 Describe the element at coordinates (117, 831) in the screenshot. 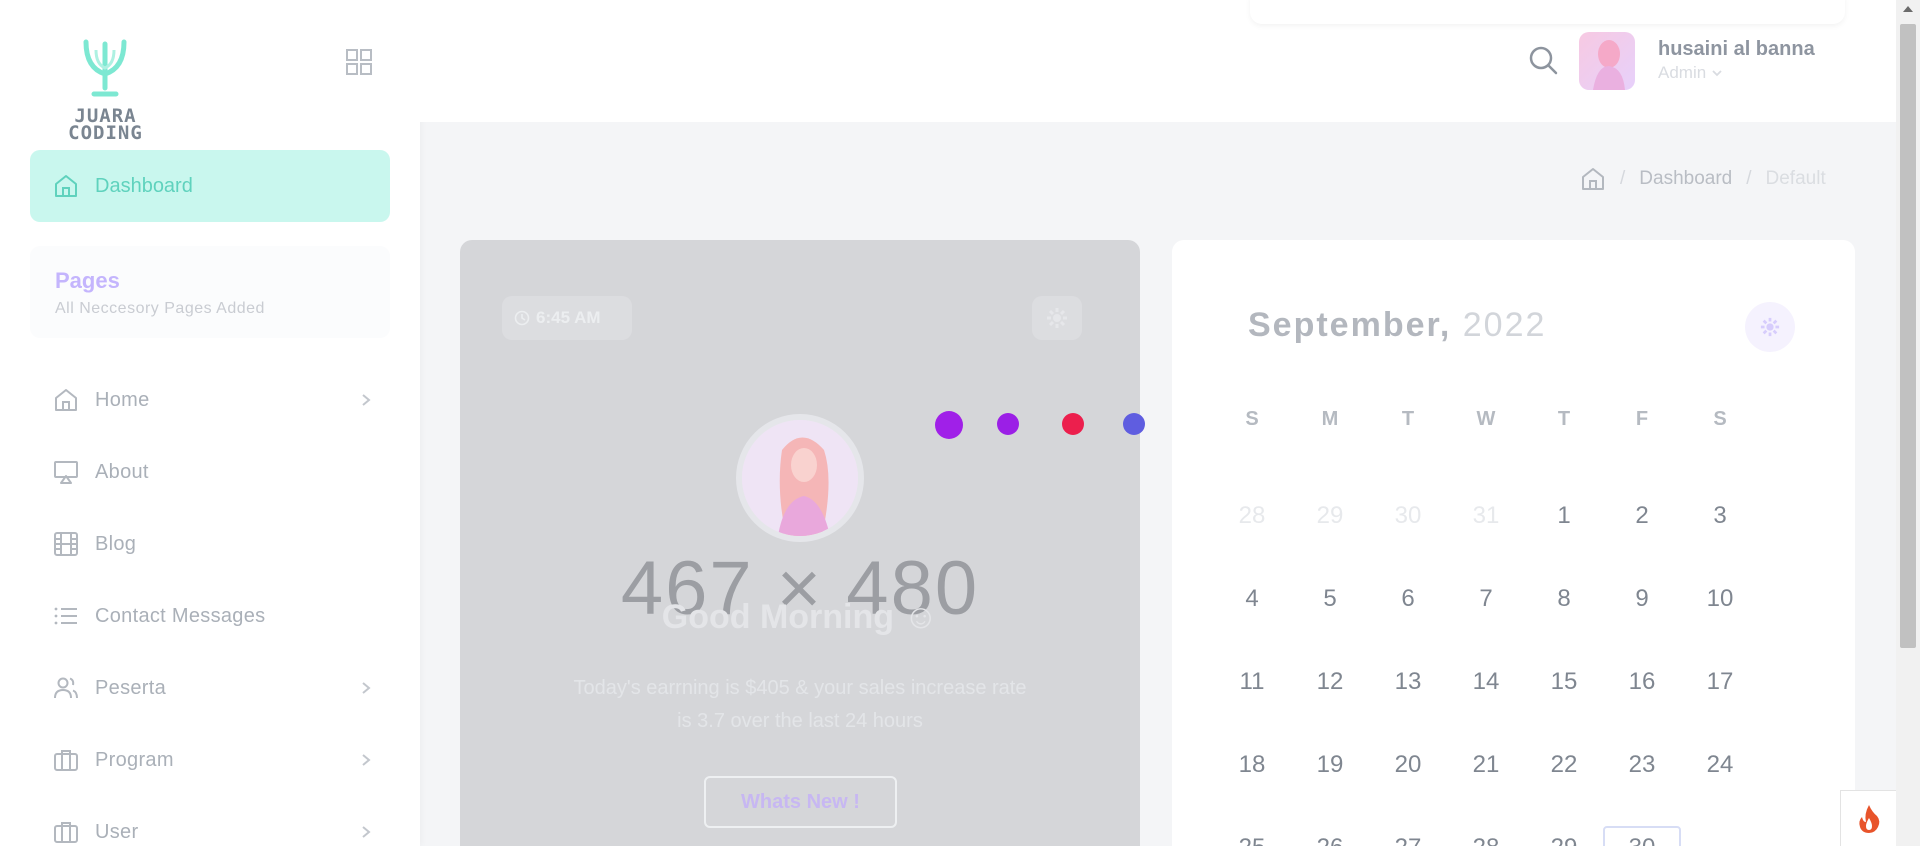

I see `sidebar-item-label: User` at that location.